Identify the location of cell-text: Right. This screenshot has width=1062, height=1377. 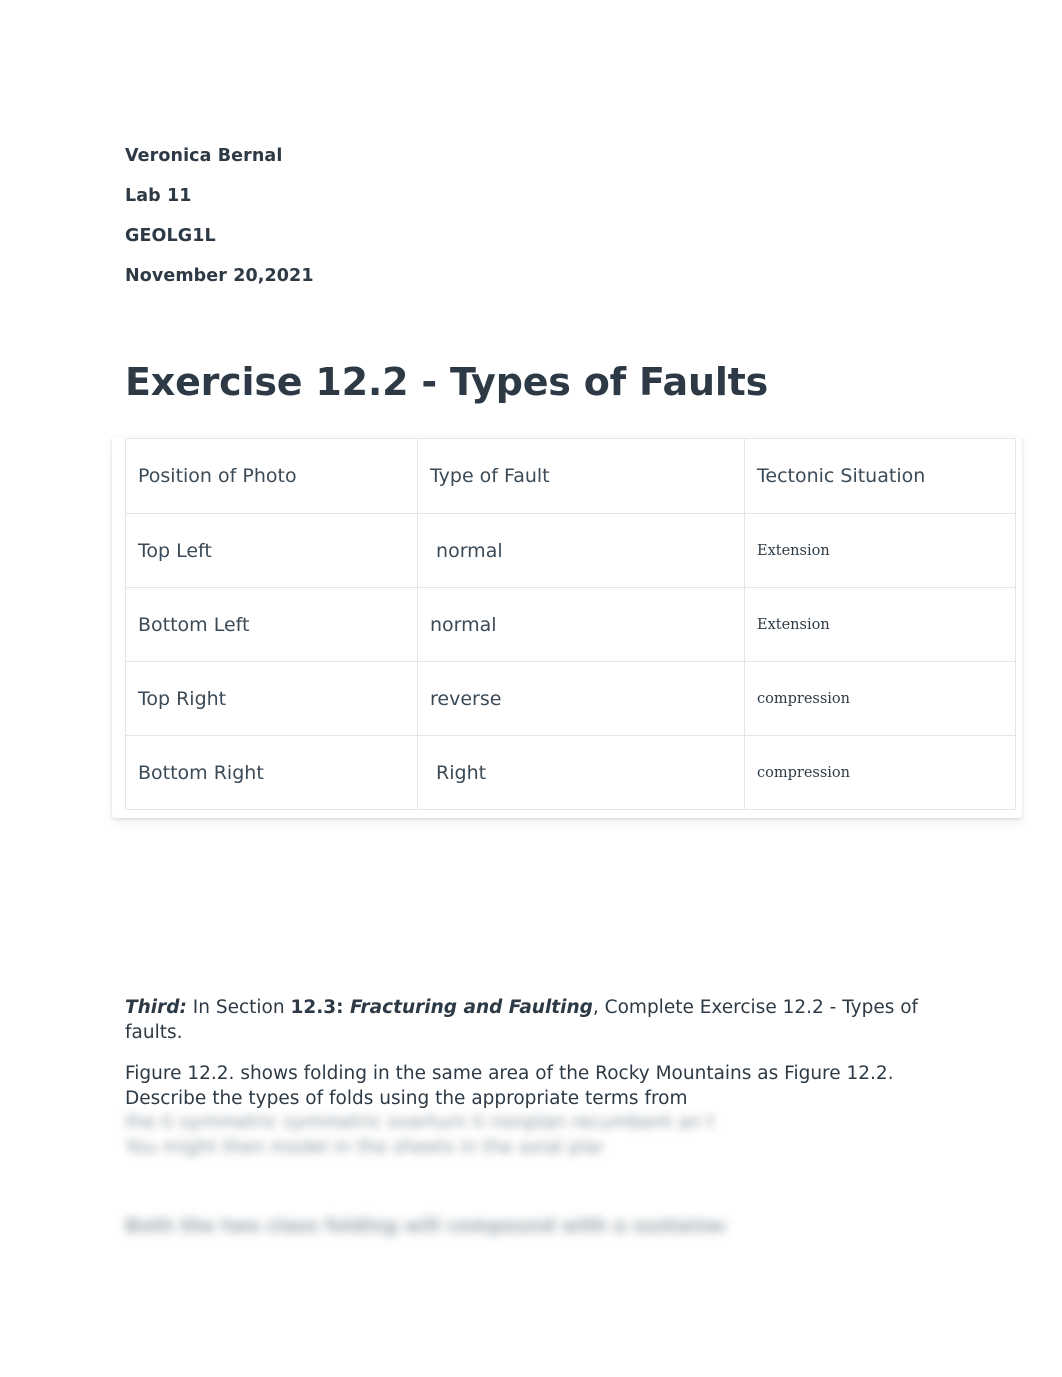
(458, 772).